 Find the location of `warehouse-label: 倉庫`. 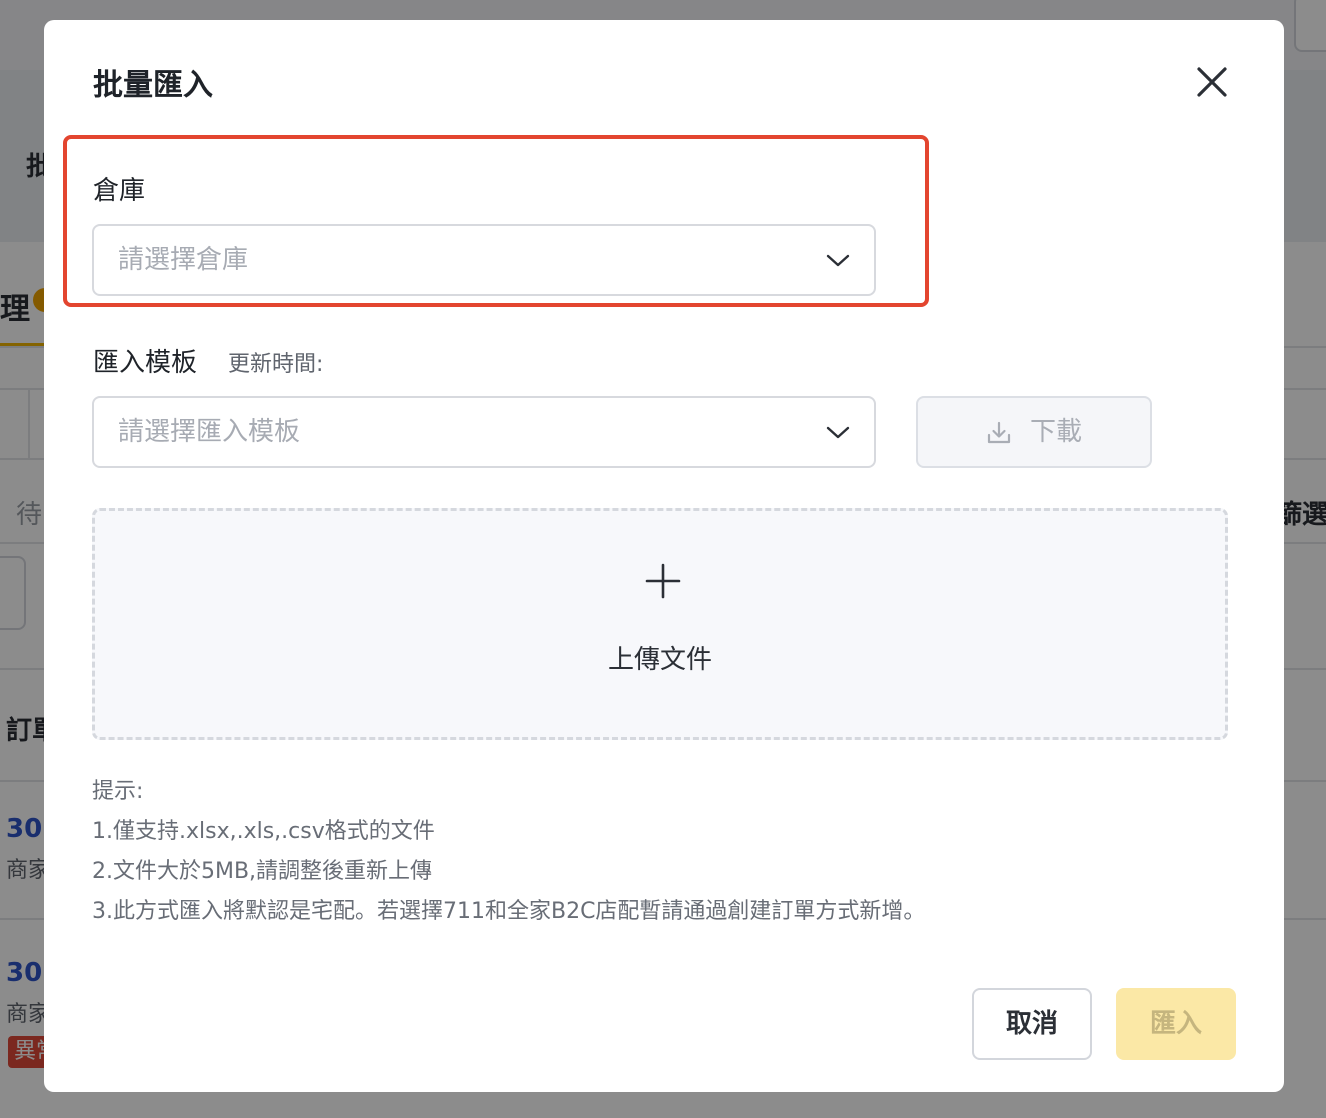

warehouse-label: 倉庫 is located at coordinates (119, 191).